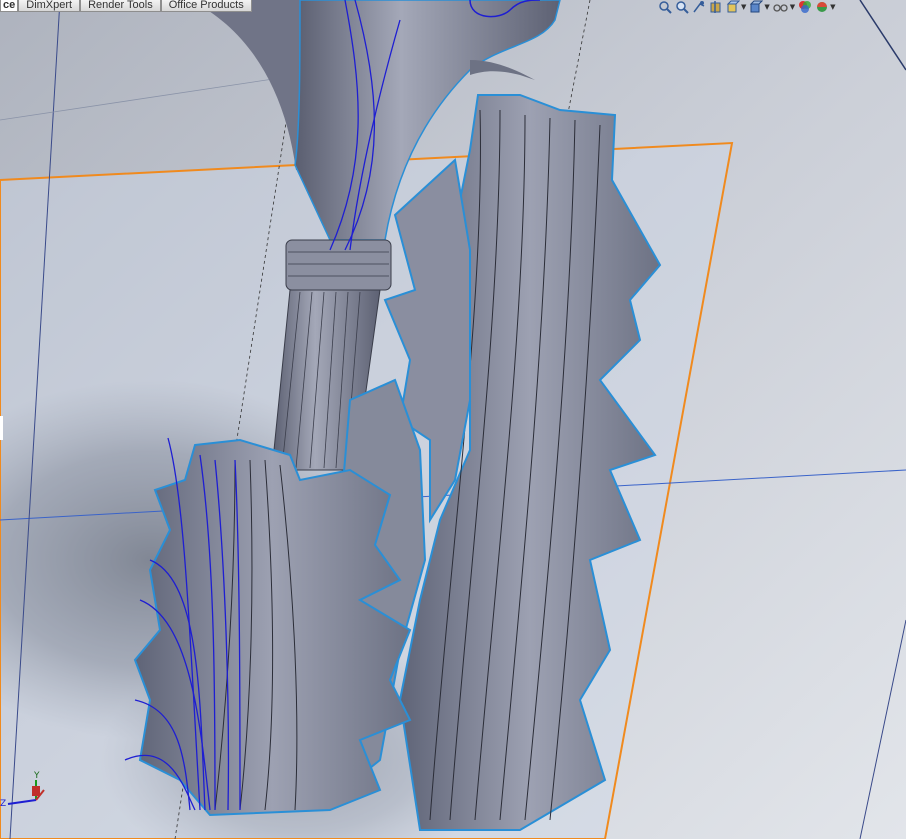 Image resolution: width=906 pixels, height=839 pixels. I want to click on hide-show-items-icon: ▼, so click(784, 7).